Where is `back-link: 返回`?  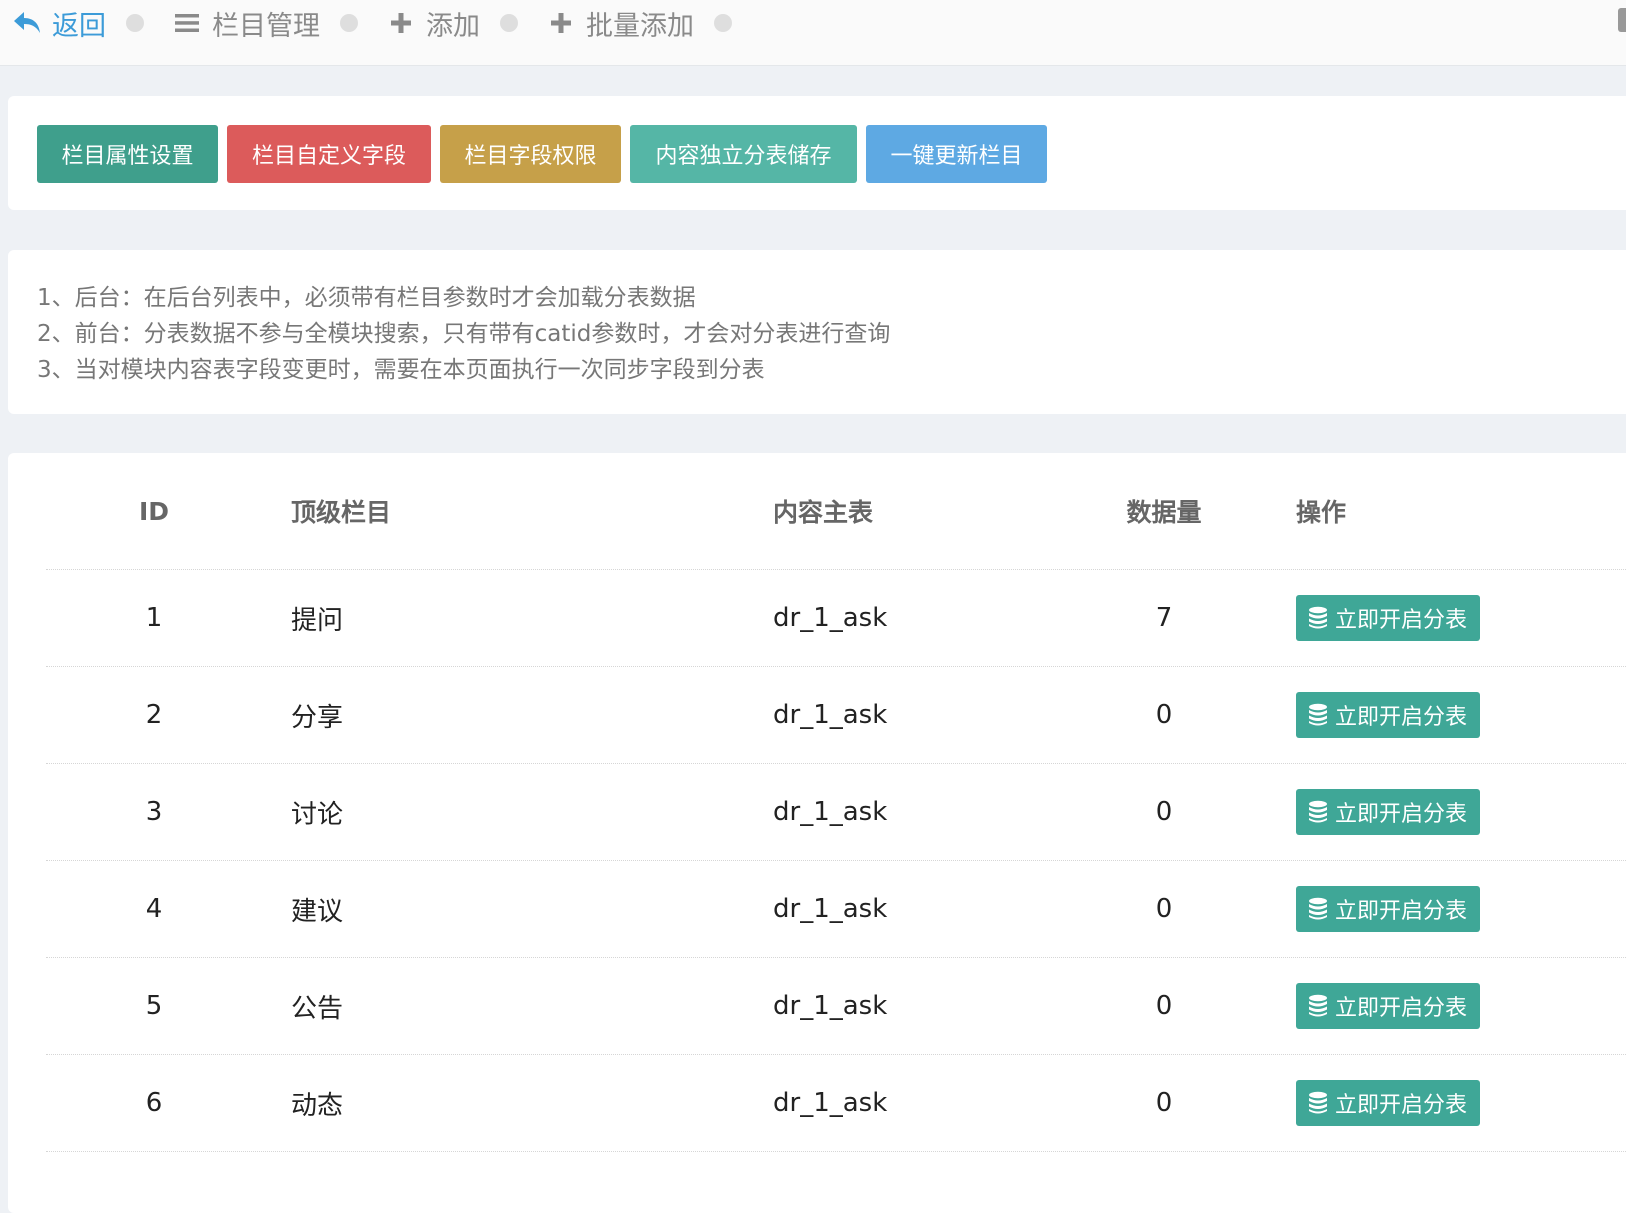 back-link: 返回 is located at coordinates (58, 23).